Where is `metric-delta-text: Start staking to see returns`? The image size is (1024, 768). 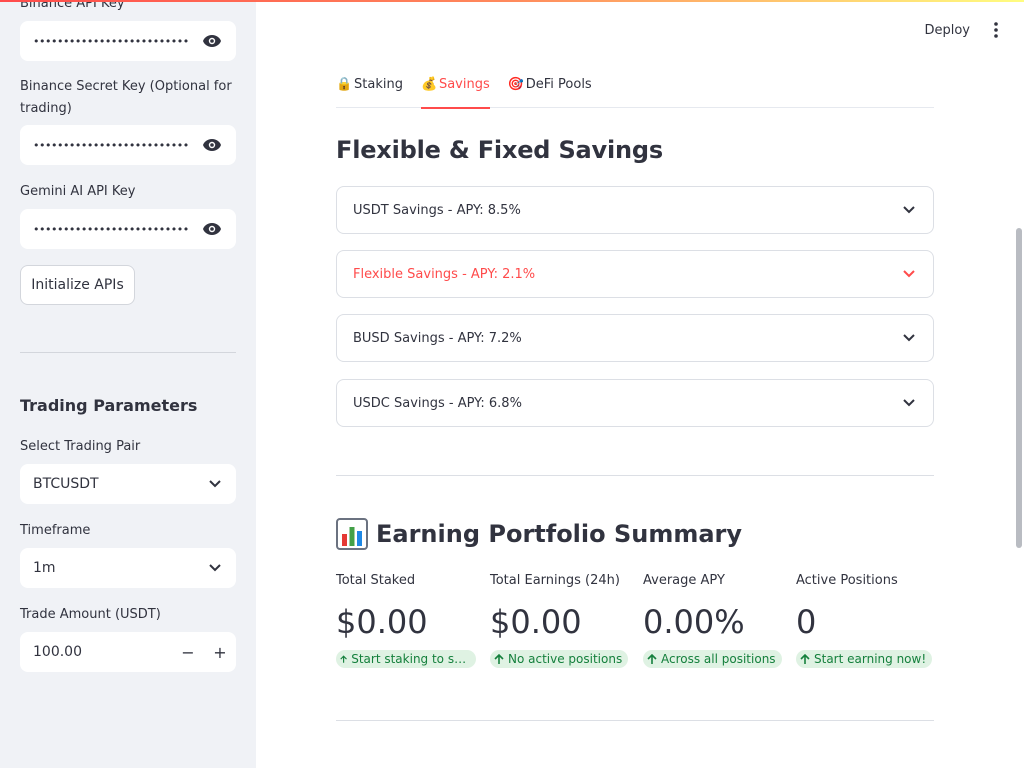
metric-delta-text: Start staking to see returns is located at coordinates (410, 659).